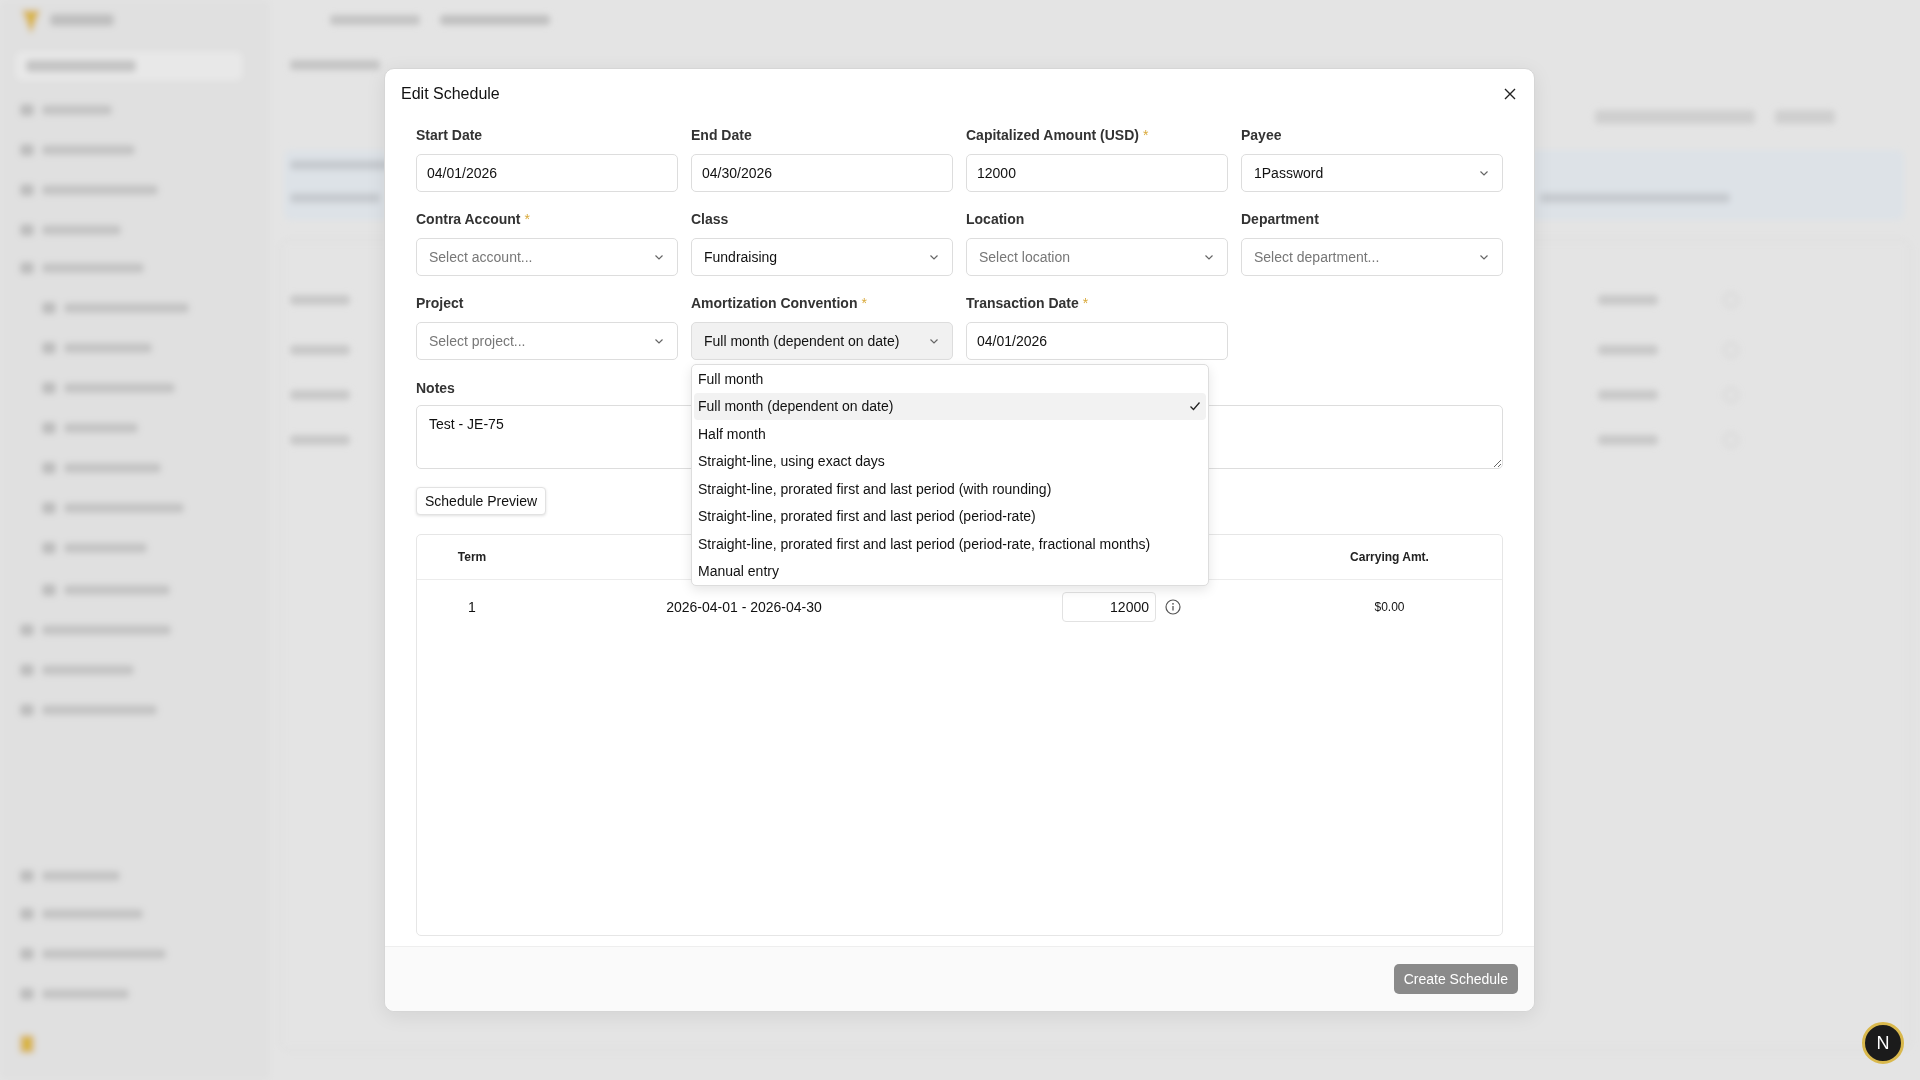 Image resolution: width=1920 pixels, height=1080 pixels. Describe the element at coordinates (472, 607) in the screenshot. I see `table-cell: 1` at that location.